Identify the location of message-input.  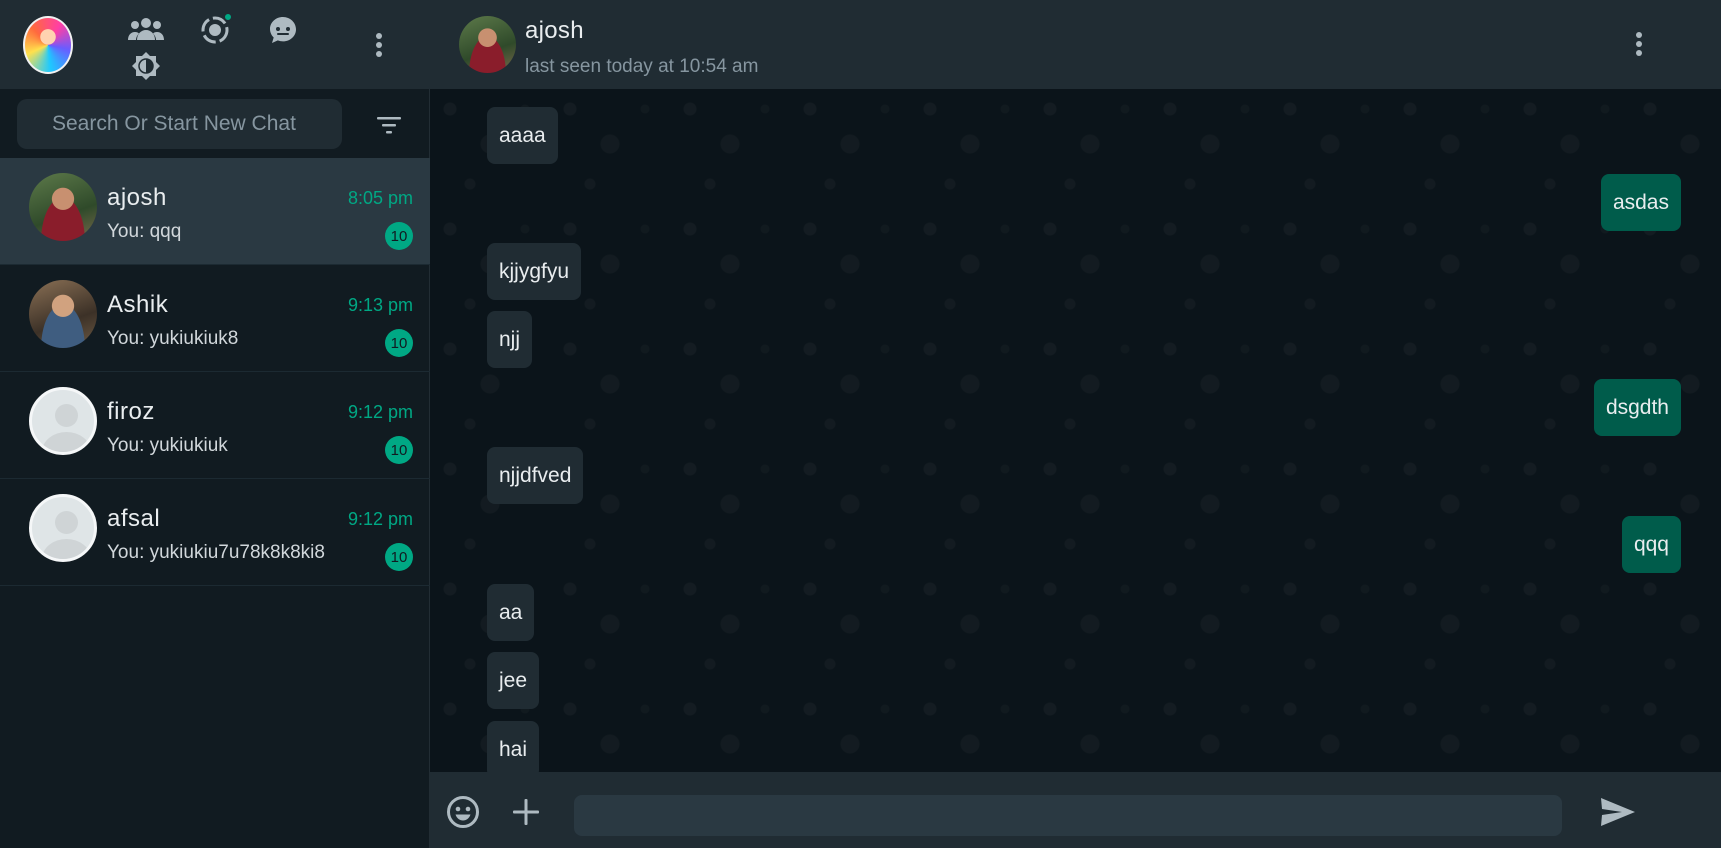
(1068, 815).